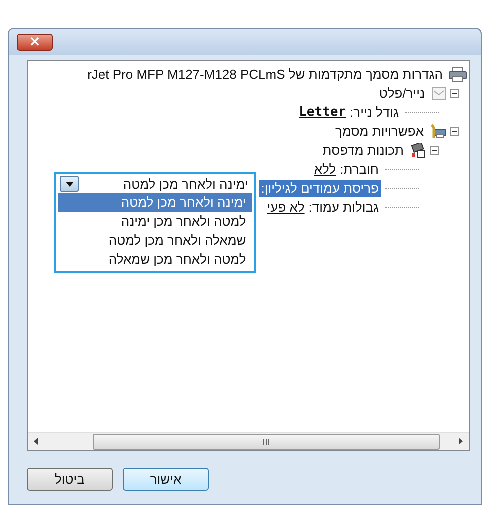  I want to click on printer-icon, so click(458, 74).